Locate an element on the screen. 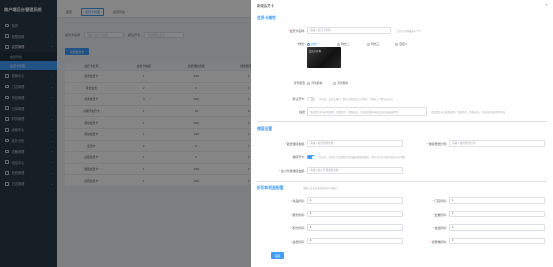 Image resolution: width=553 pixels, height=267 pixels. style-radio-1: 样式一 is located at coordinates (313, 44).